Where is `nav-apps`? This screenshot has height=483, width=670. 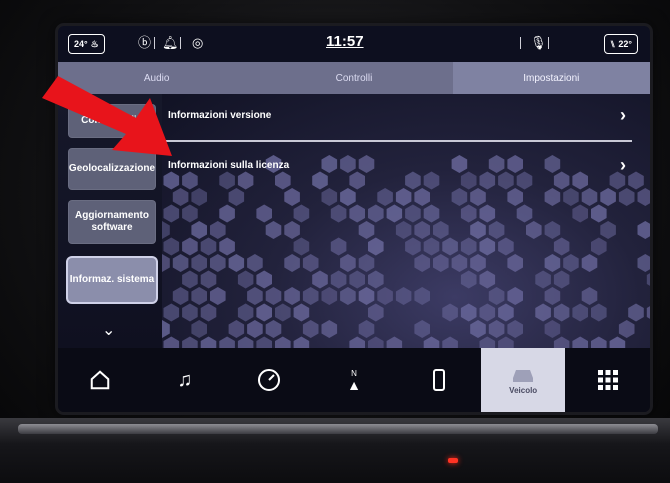
nav-apps is located at coordinates (607, 380).